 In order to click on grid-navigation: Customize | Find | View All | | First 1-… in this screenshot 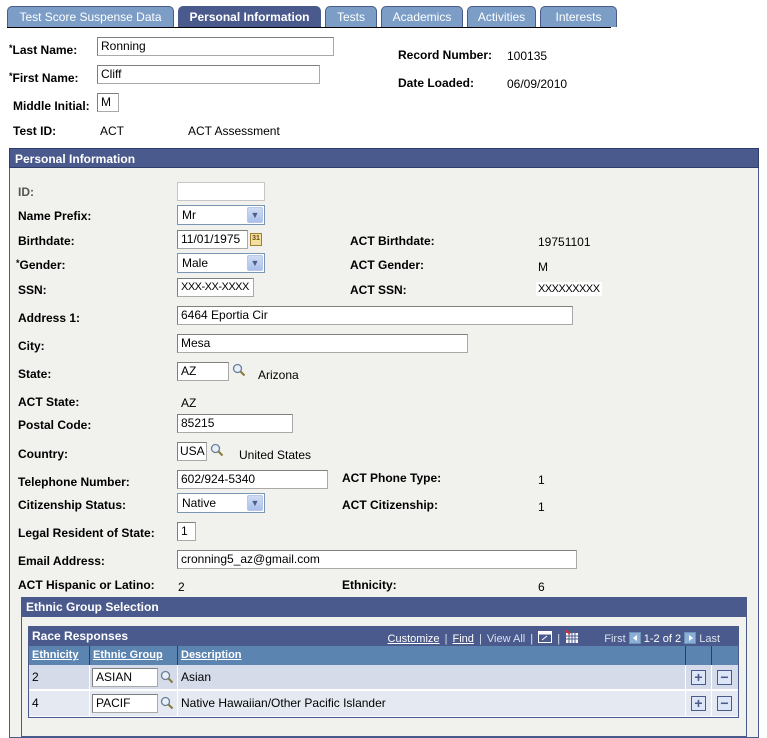, I will do `click(554, 637)`.